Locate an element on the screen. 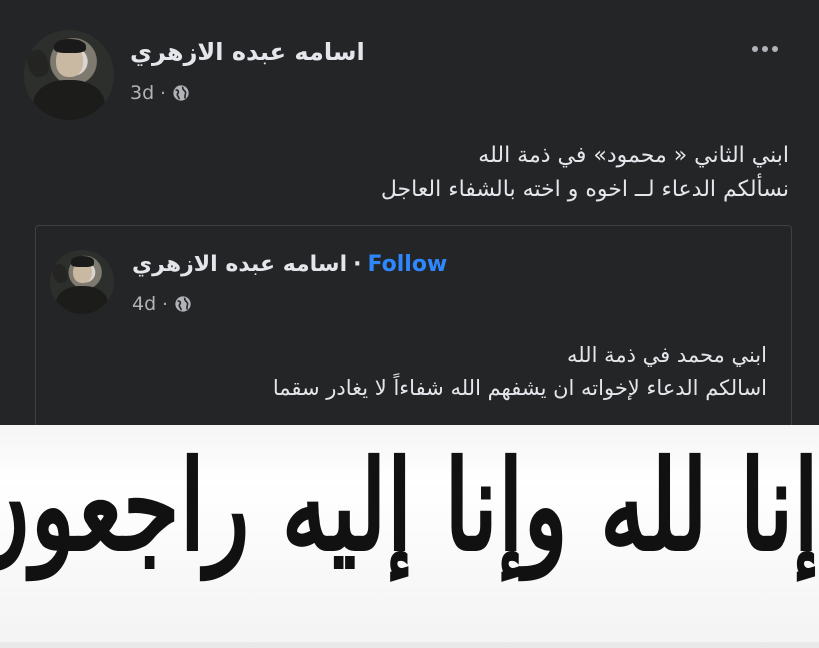 This screenshot has width=819, height=648. author-name: اسامه عبده الازهري is located at coordinates (247, 52).